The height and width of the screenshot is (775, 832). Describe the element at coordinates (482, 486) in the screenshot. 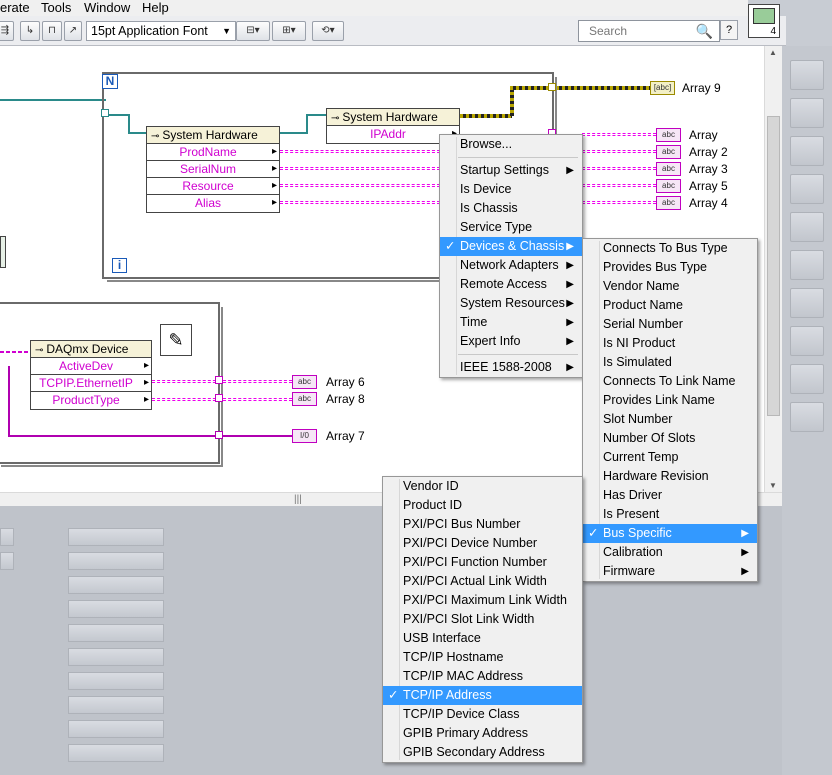

I see `menu-item-vendor-id: Vendor ID` at that location.